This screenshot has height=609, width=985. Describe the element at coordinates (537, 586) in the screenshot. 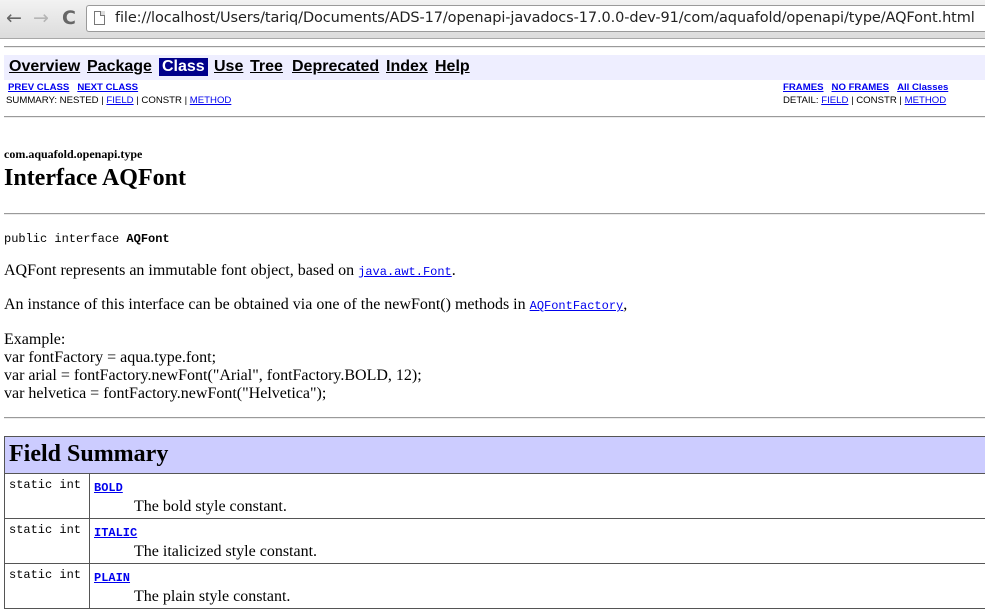

I see `field-cell: PLAIN The plain style constant.` at that location.